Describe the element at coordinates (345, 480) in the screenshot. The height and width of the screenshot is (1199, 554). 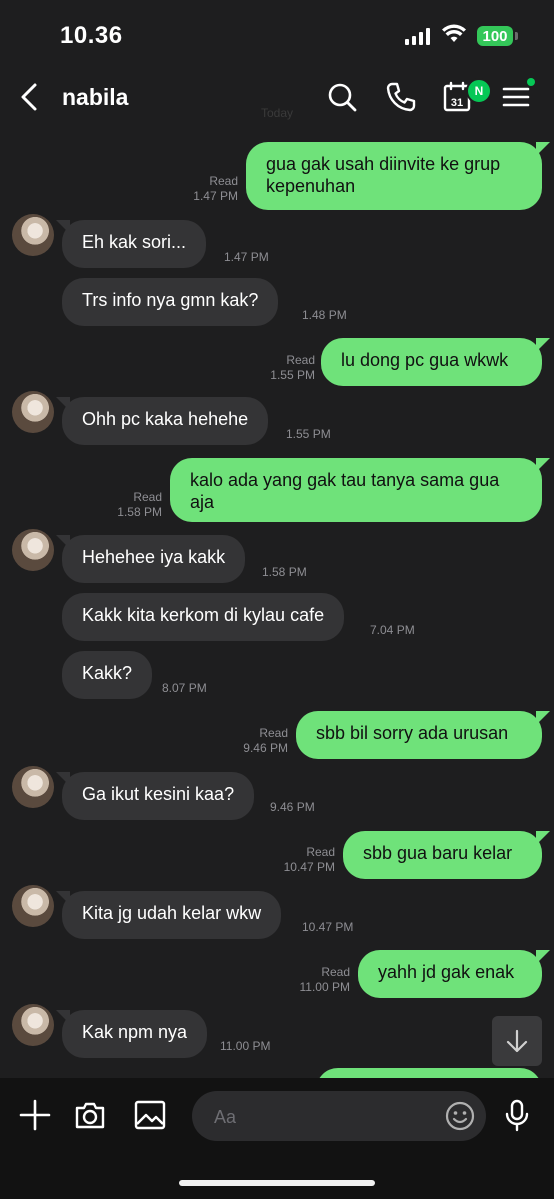
I see `message-text: kalo ada yang gak tau tanya sama gua` at that location.